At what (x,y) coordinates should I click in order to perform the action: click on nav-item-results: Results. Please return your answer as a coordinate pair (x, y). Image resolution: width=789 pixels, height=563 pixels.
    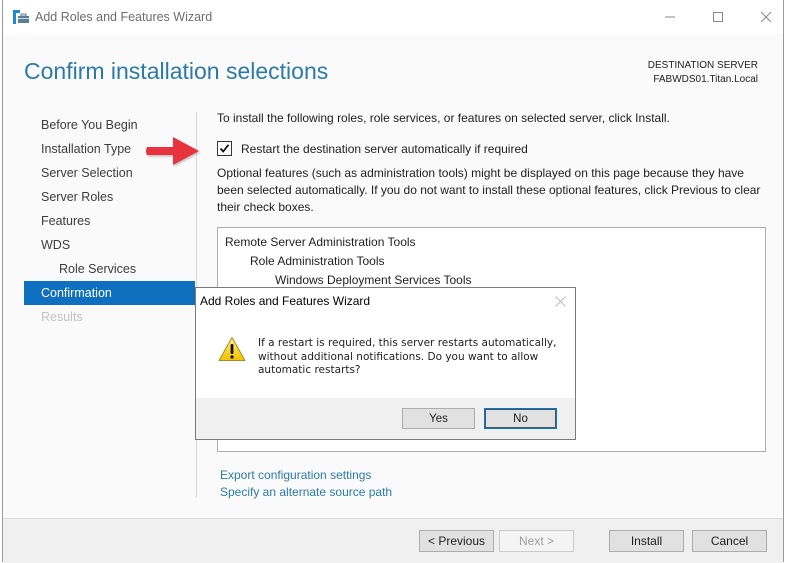
    Looking at the image, I should click on (62, 317).